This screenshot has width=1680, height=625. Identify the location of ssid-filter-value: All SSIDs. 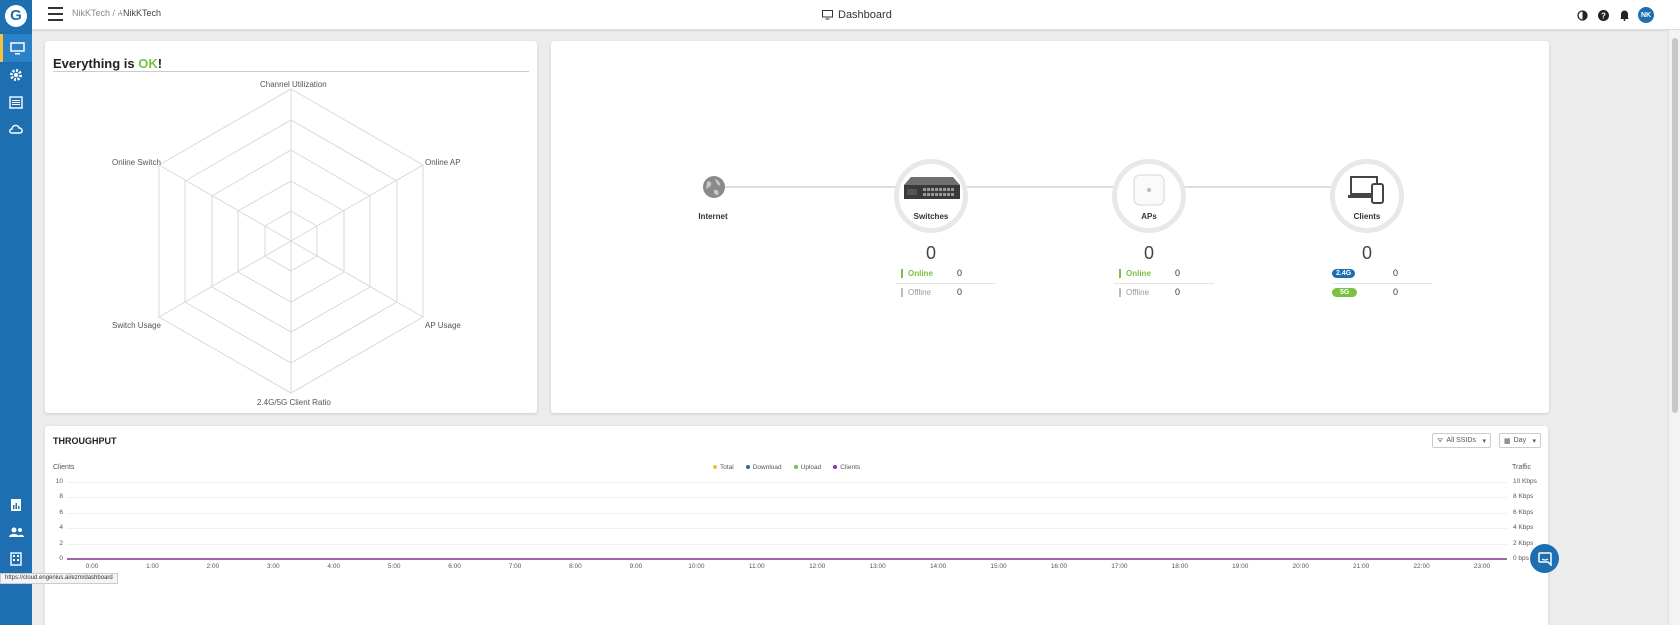
(1461, 440).